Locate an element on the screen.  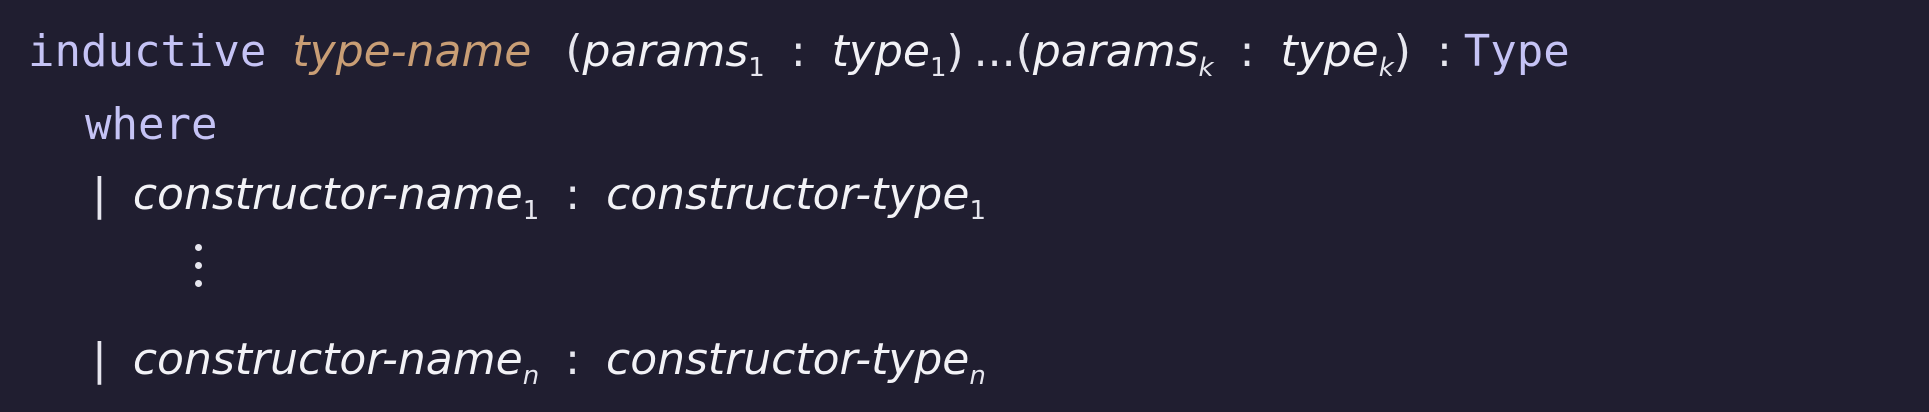
vertical-ellipsis-line is located at coordinates (197, 268).